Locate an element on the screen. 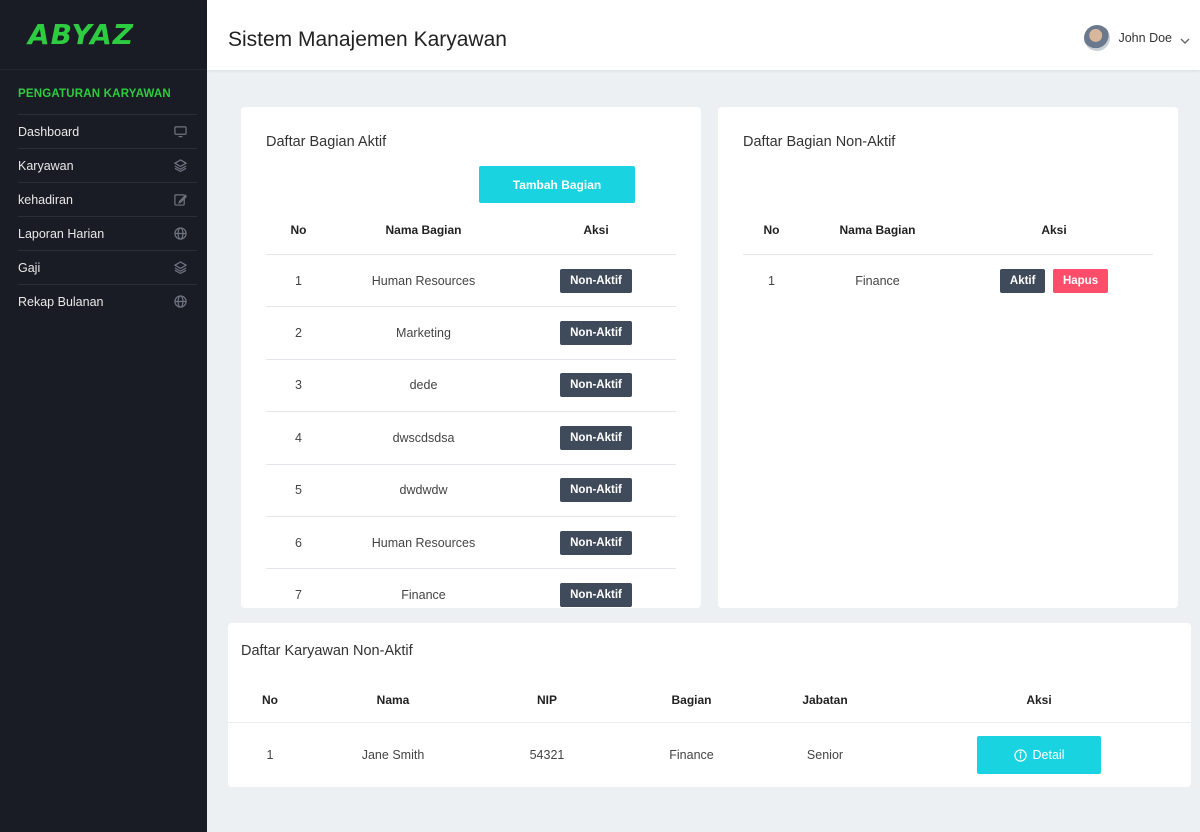 This screenshot has height=832, width=1200. sidebar-item-karyawan: Karyawan is located at coordinates (107, 165).